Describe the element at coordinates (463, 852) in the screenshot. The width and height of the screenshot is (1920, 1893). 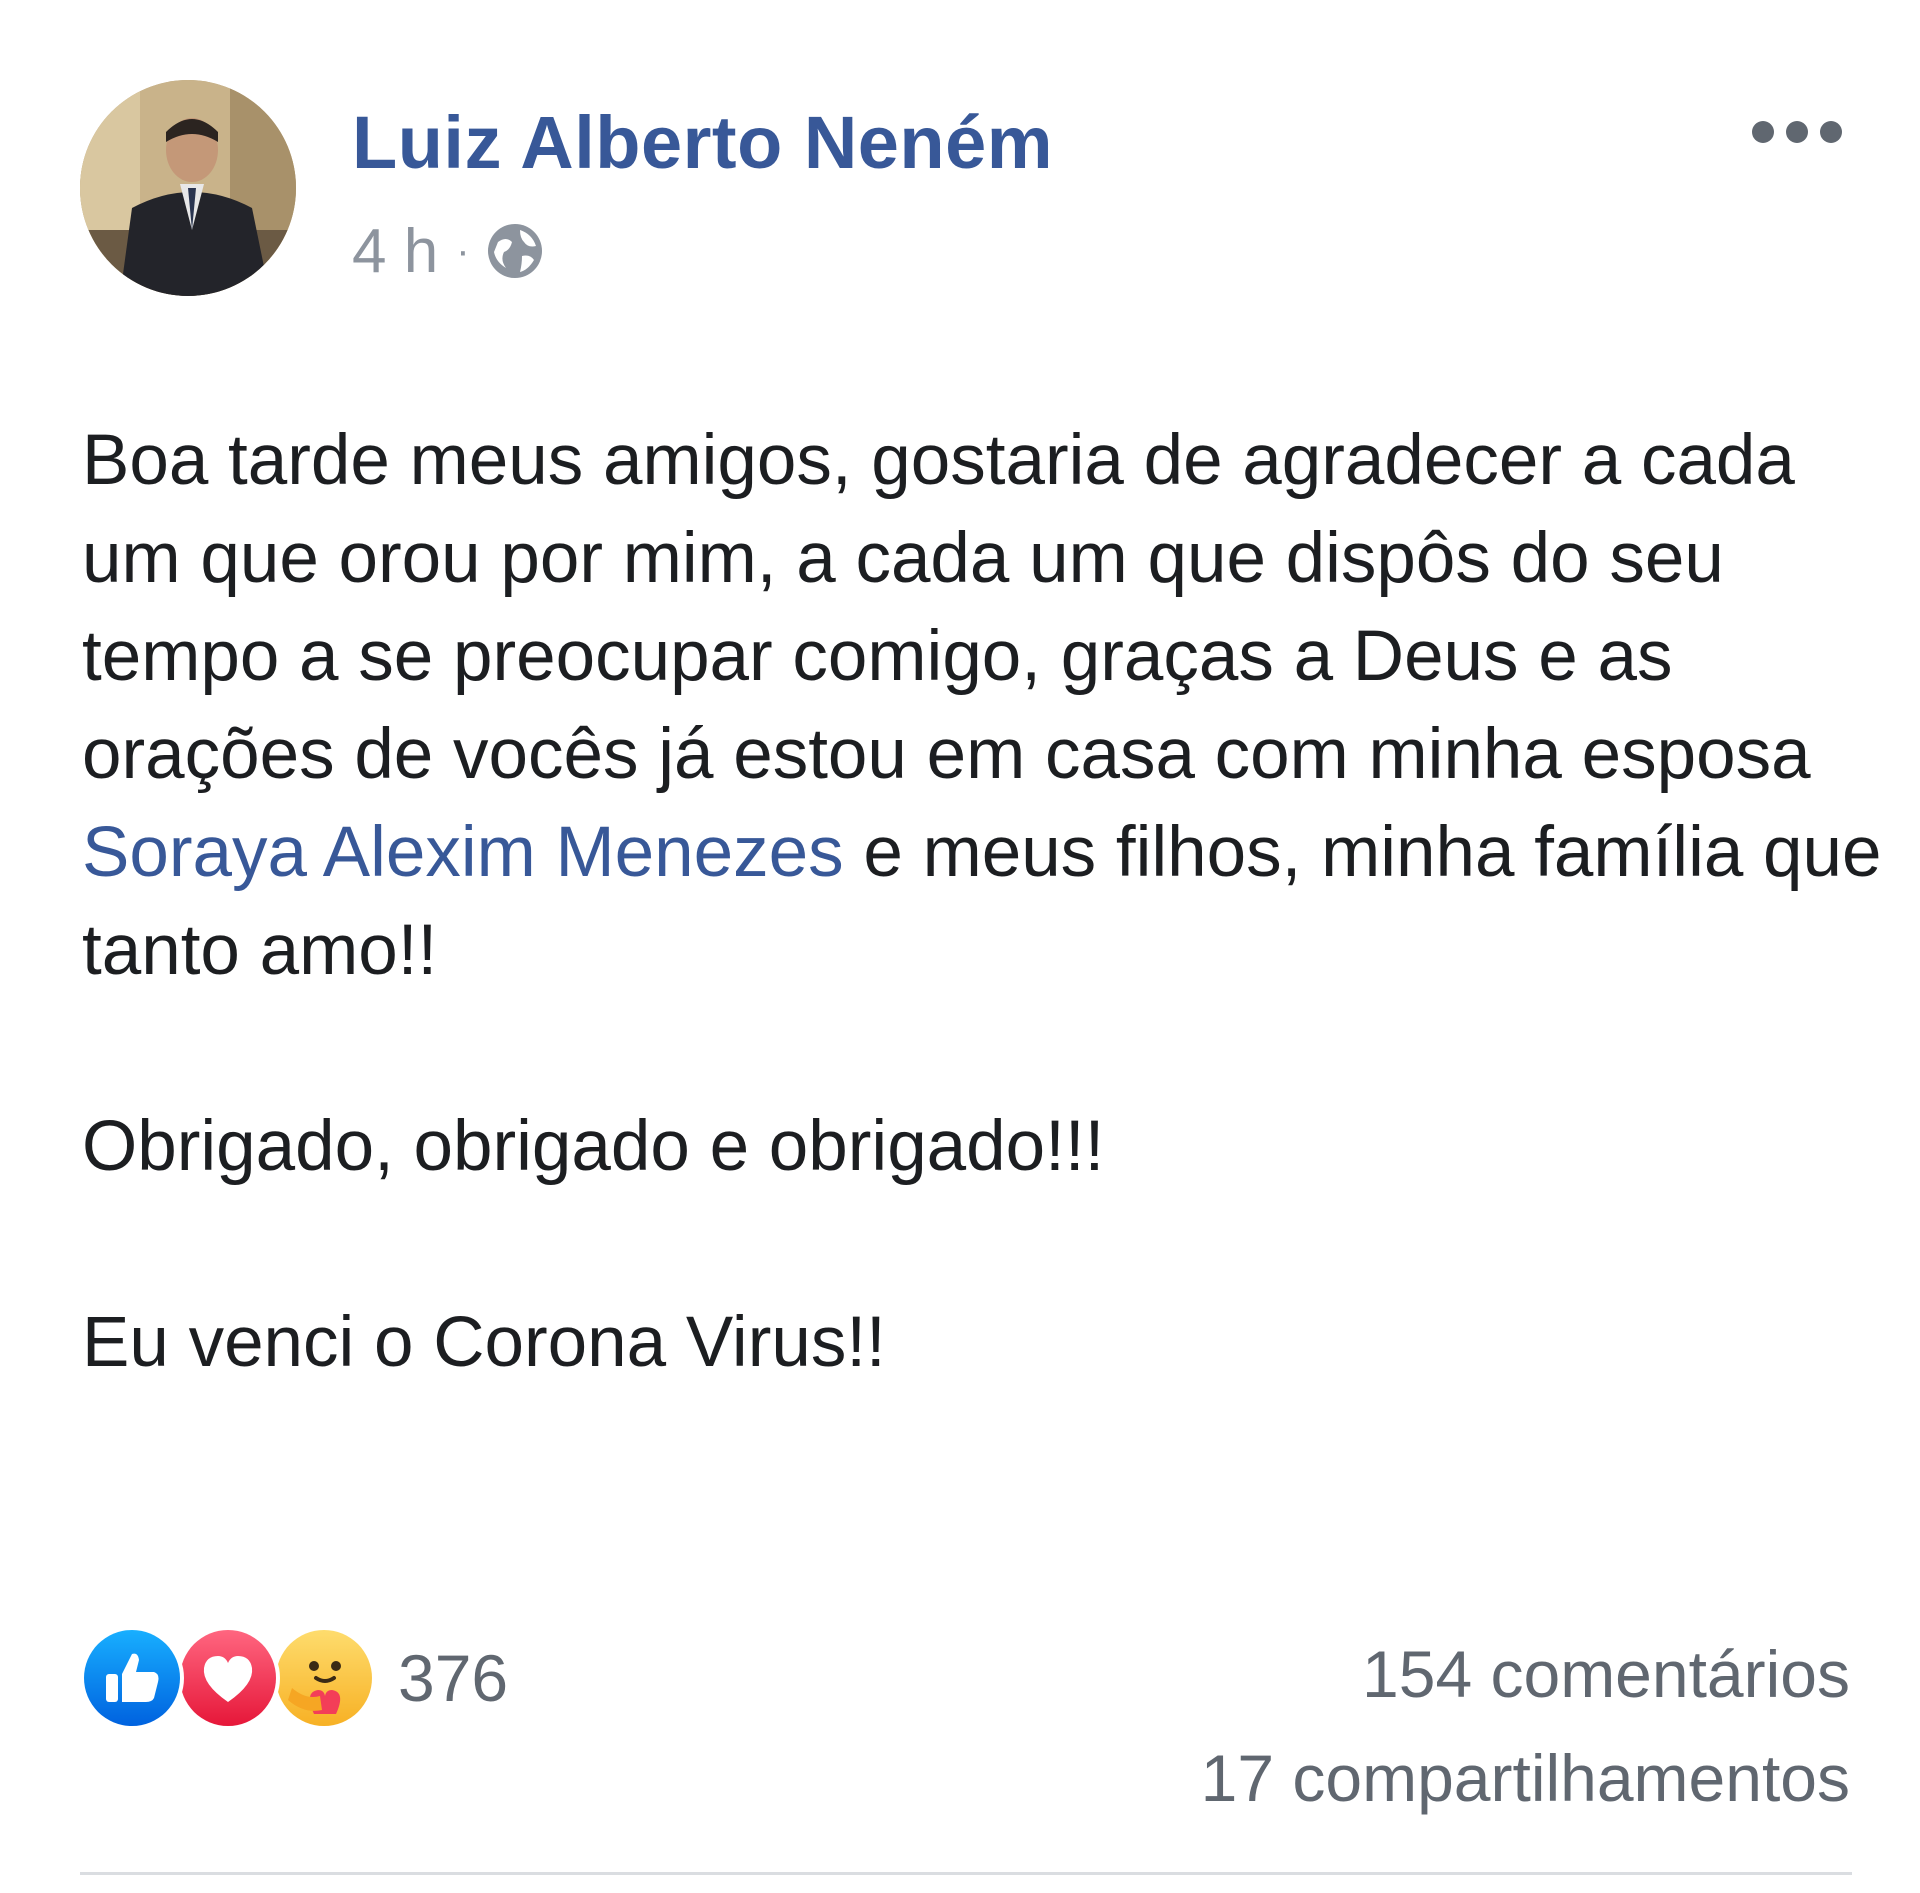
I see `mention-link: Soraya Alexim Menezes` at that location.